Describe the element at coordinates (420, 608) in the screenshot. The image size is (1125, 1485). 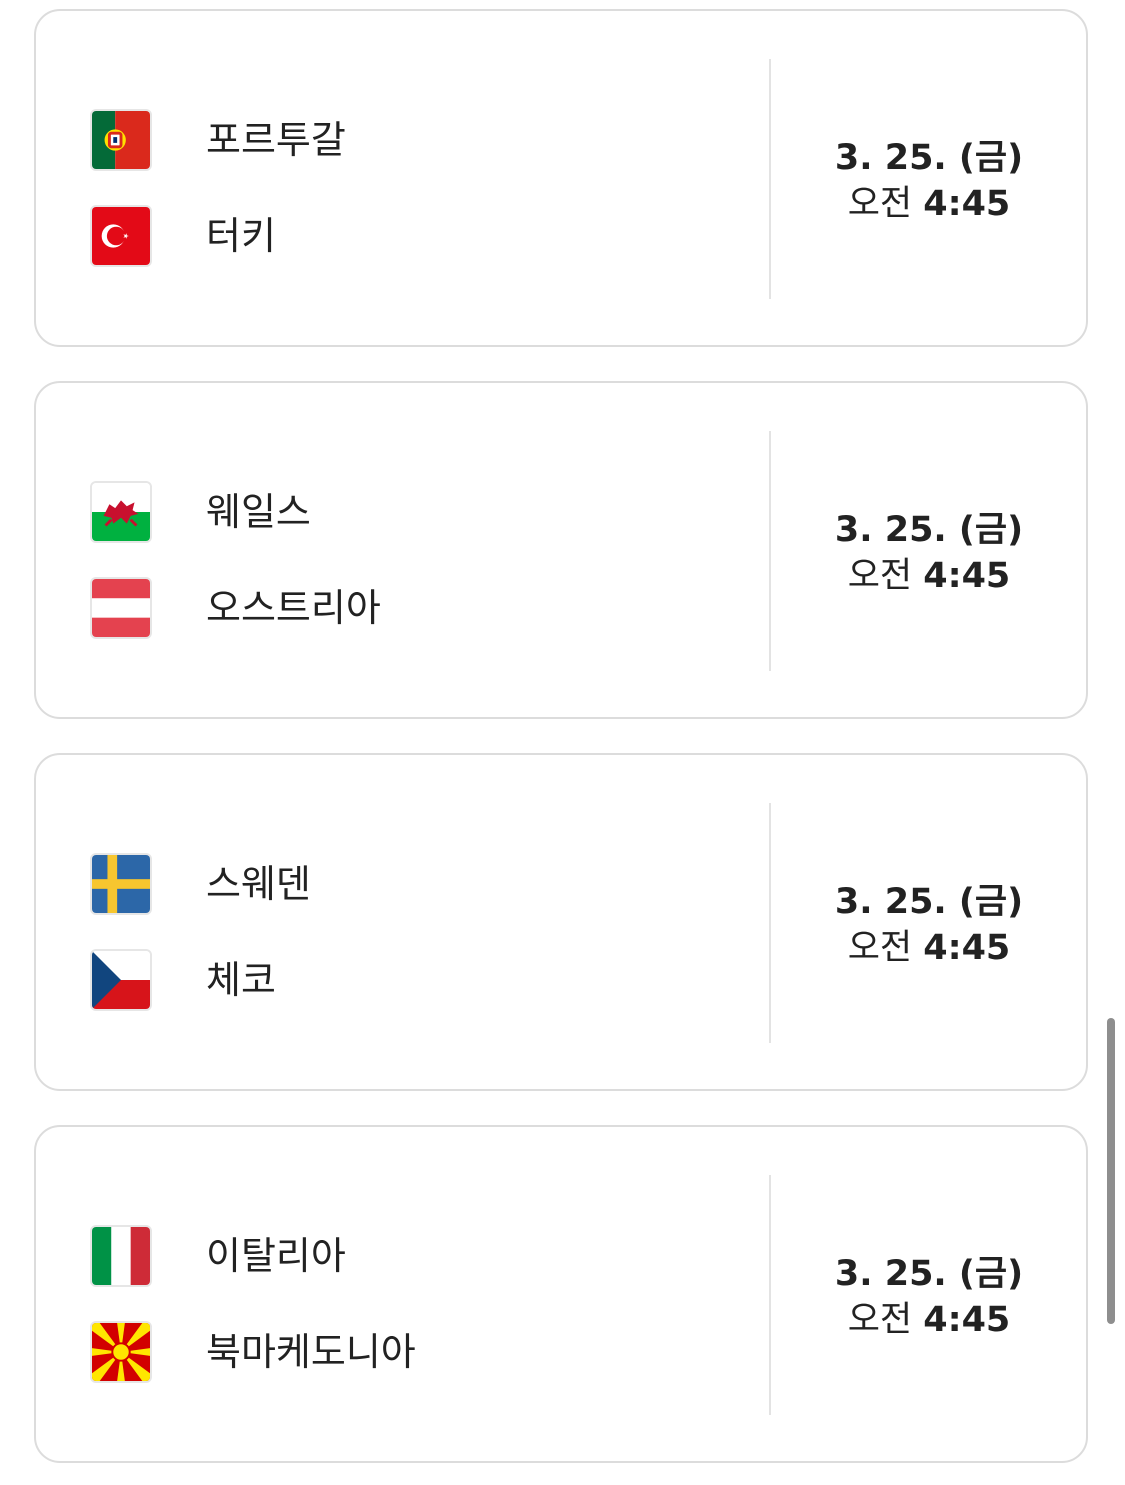
I see `away-team: 오스트리아` at that location.